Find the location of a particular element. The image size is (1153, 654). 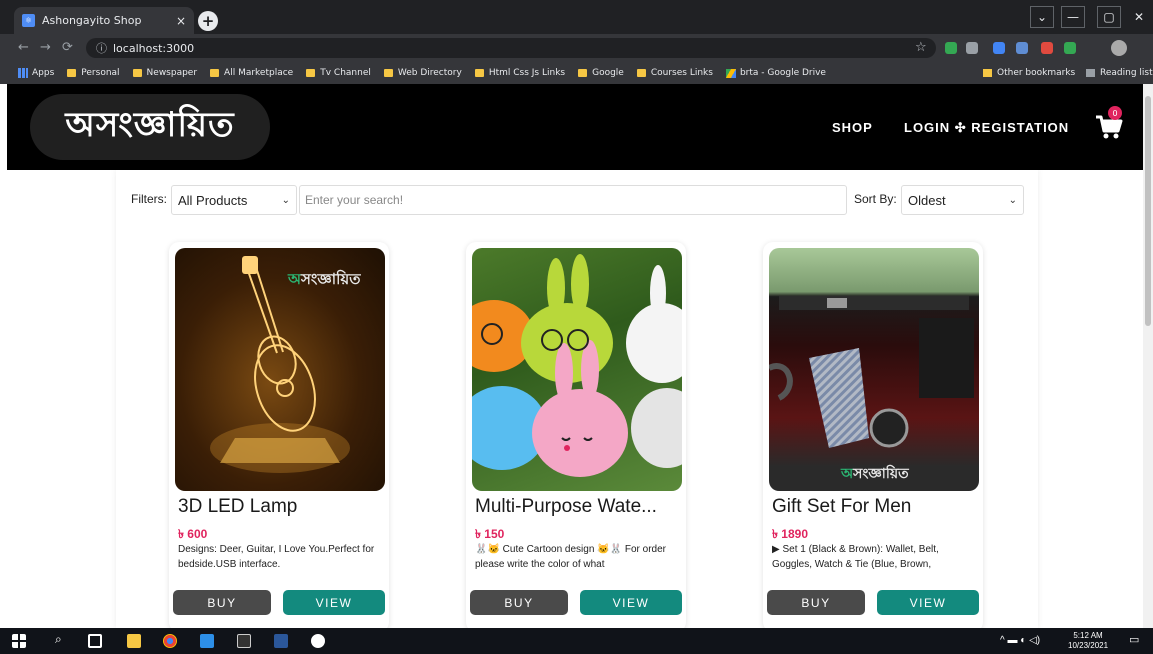

clock-time: 5:12 AM is located at coordinates (1088, 635).